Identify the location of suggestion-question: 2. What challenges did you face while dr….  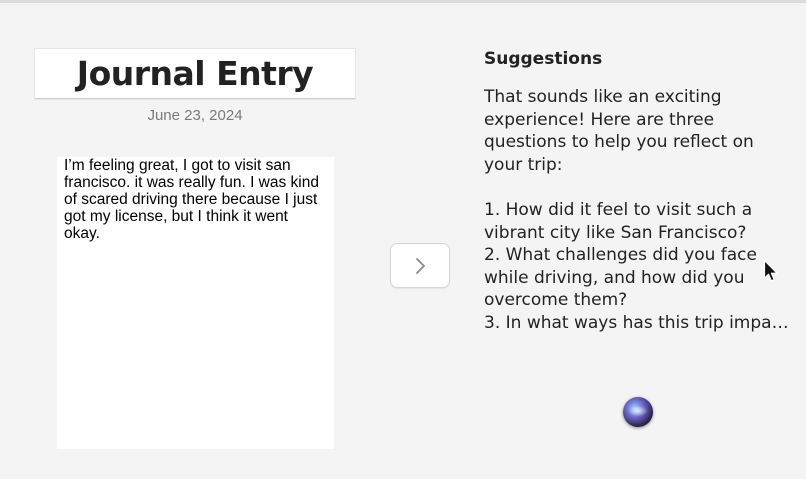
(620, 278).